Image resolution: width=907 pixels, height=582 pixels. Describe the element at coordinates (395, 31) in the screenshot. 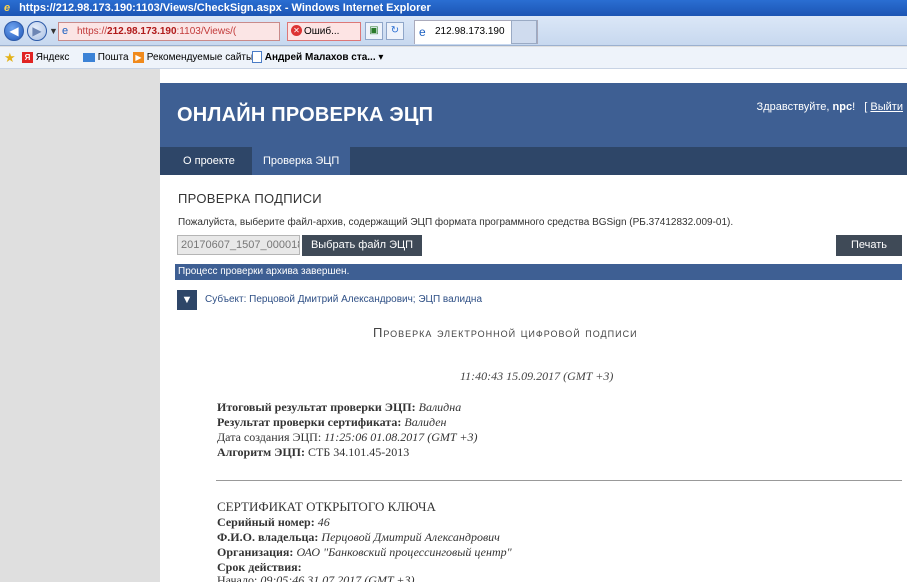

I see `refresh-icon: ↻` at that location.